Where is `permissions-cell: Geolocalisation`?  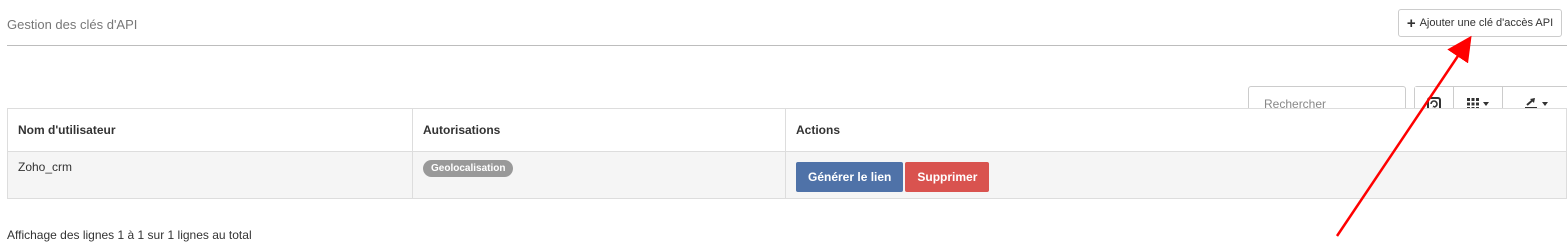
permissions-cell: Geolocalisation is located at coordinates (599, 175).